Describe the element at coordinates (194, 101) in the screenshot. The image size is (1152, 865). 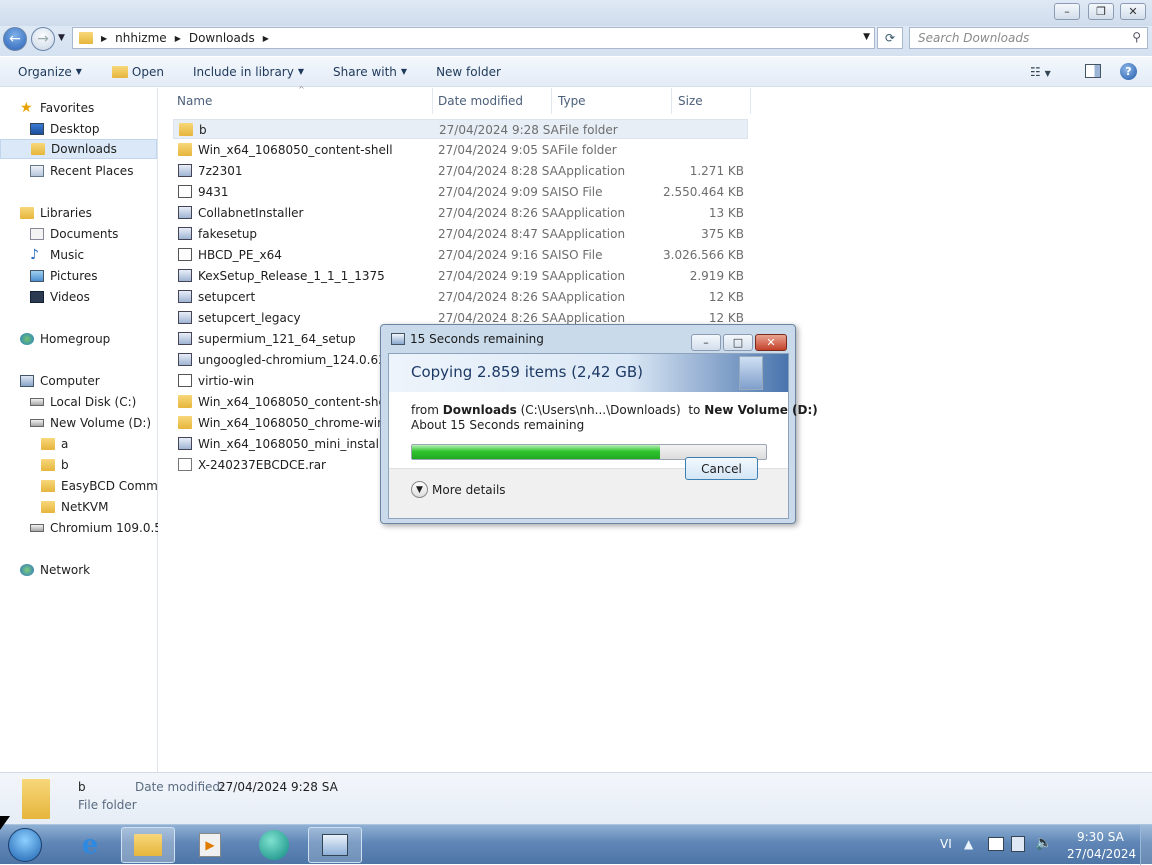
I see `column-header-name: Name` at that location.